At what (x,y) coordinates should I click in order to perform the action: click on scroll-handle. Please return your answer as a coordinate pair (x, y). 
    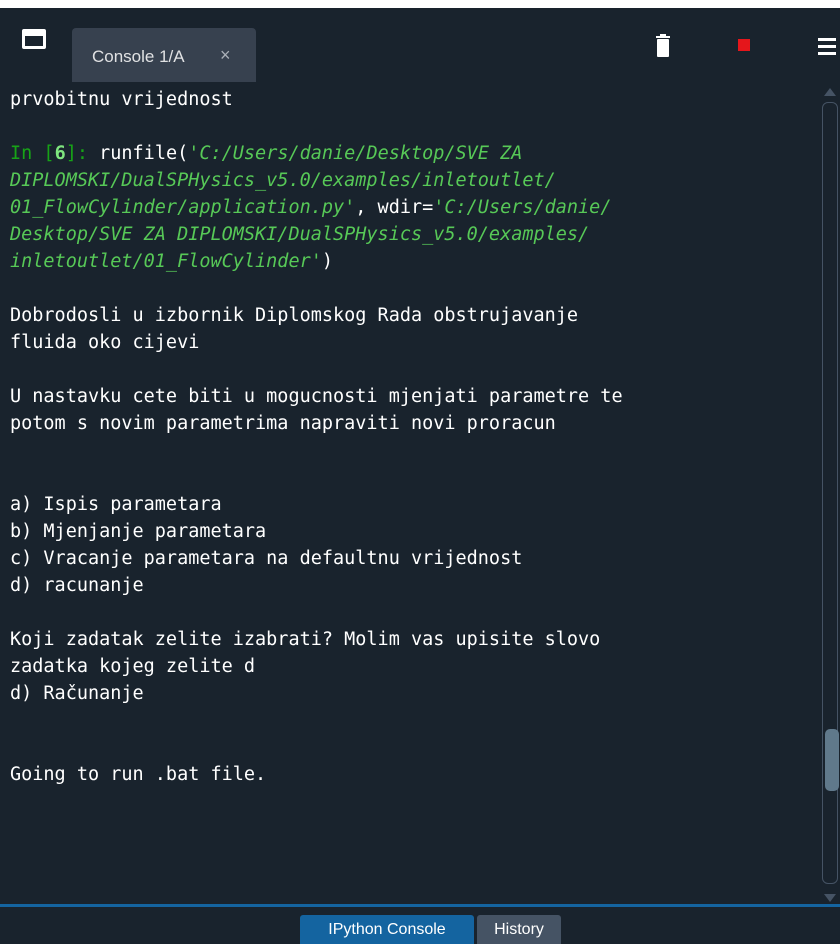
    Looking at the image, I should click on (832, 760).